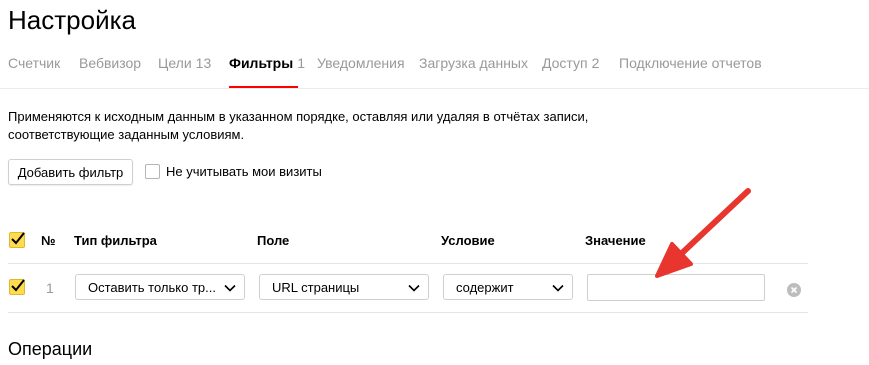  Describe the element at coordinates (34, 63) in the screenshot. I see `tab-counter: Счетчик` at that location.